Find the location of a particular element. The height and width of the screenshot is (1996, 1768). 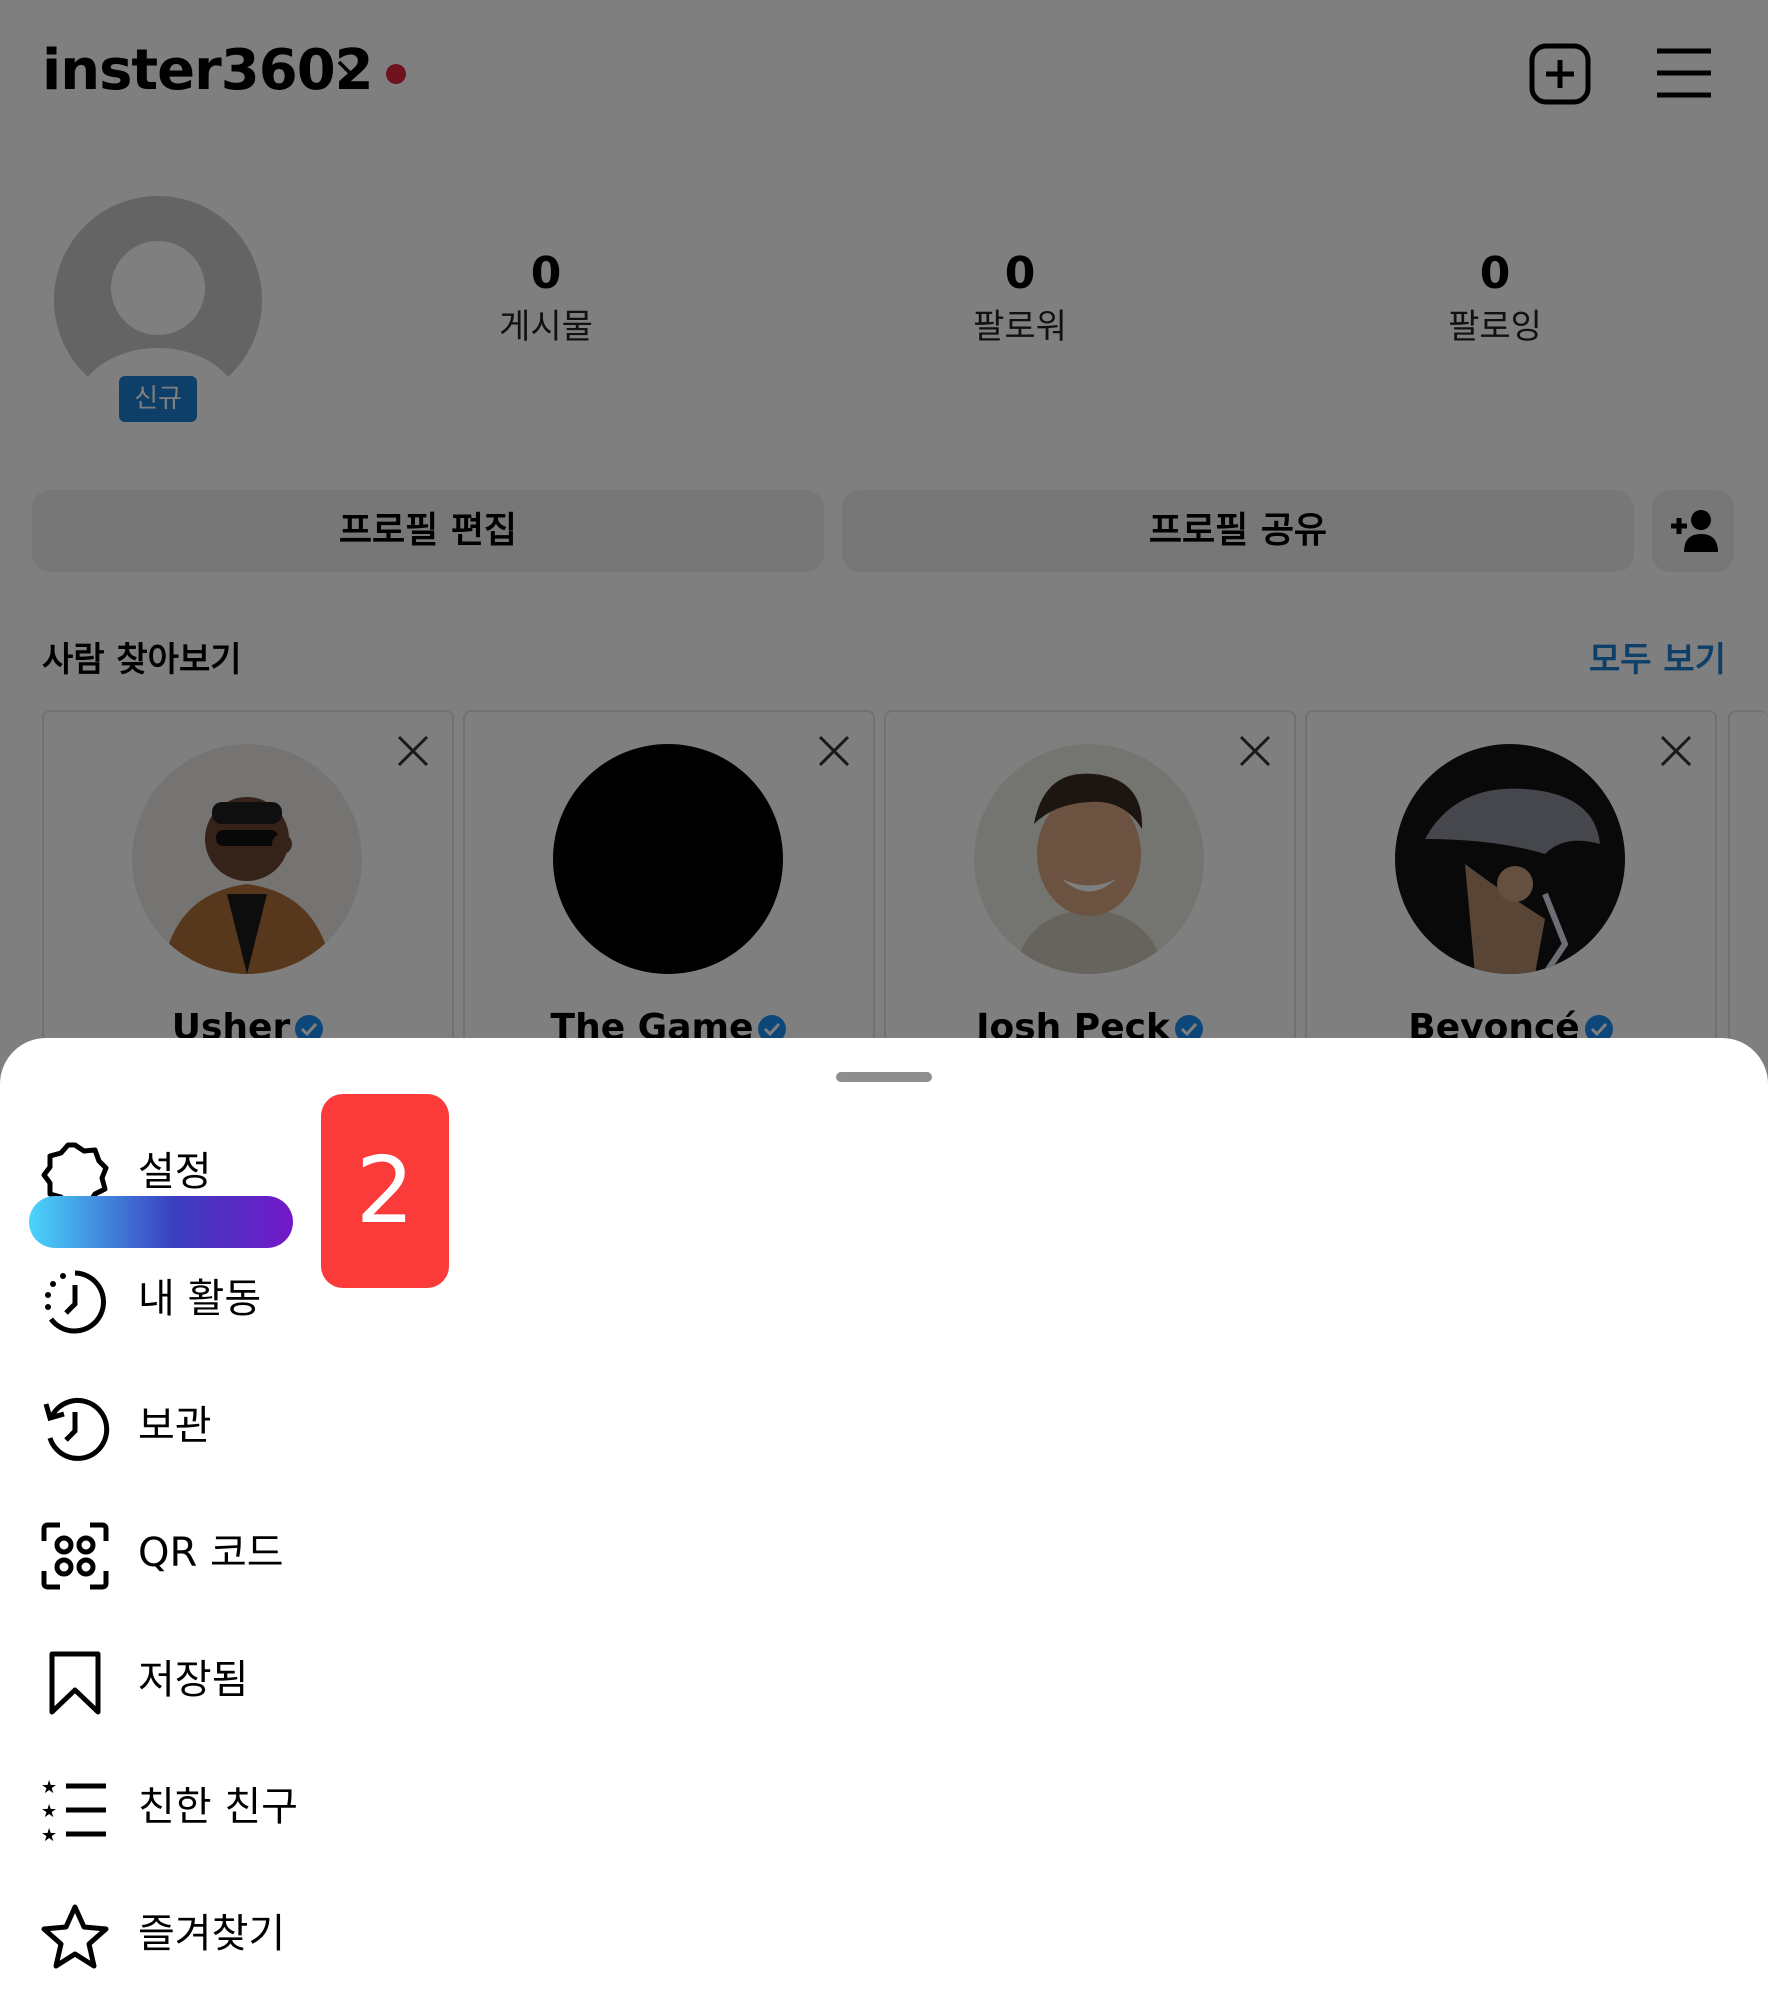

menu-item-archive: 보관 is located at coordinates (884, 1424).